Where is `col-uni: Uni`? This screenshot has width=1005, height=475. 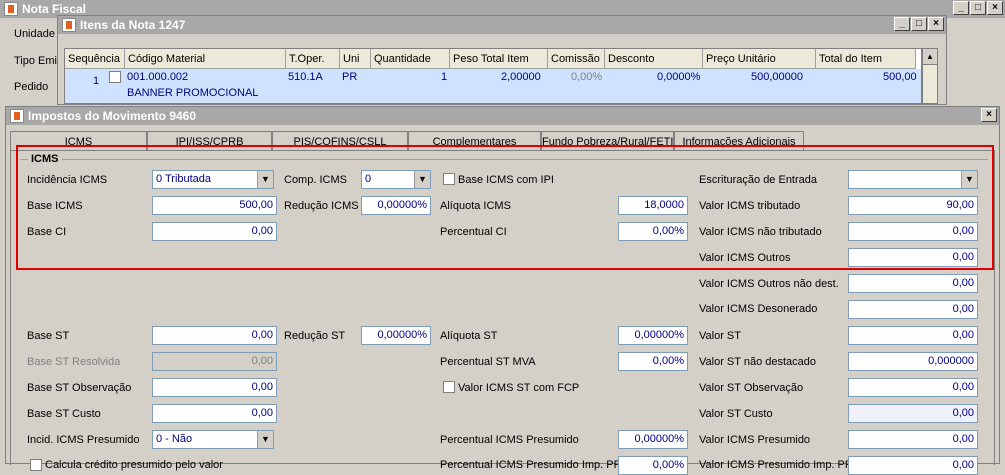 col-uni: Uni is located at coordinates (355, 59).